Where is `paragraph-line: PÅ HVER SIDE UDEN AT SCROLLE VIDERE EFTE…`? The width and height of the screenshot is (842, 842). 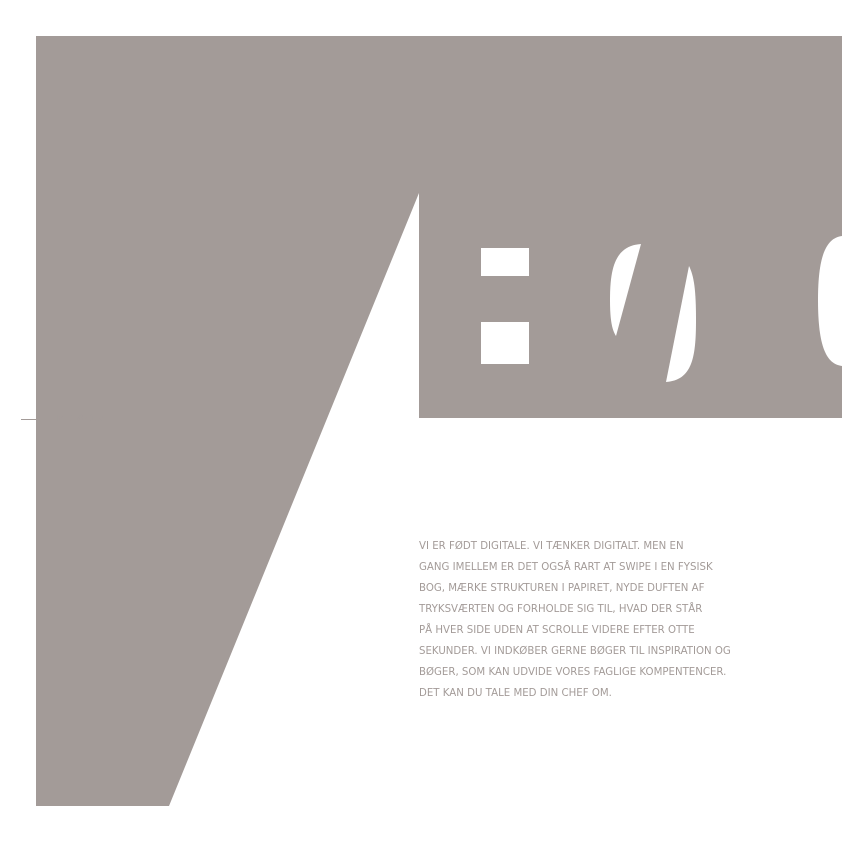
paragraph-line: PÅ HVER SIDE UDEN AT SCROLLE VIDERE EFTE… is located at coordinates (557, 630).